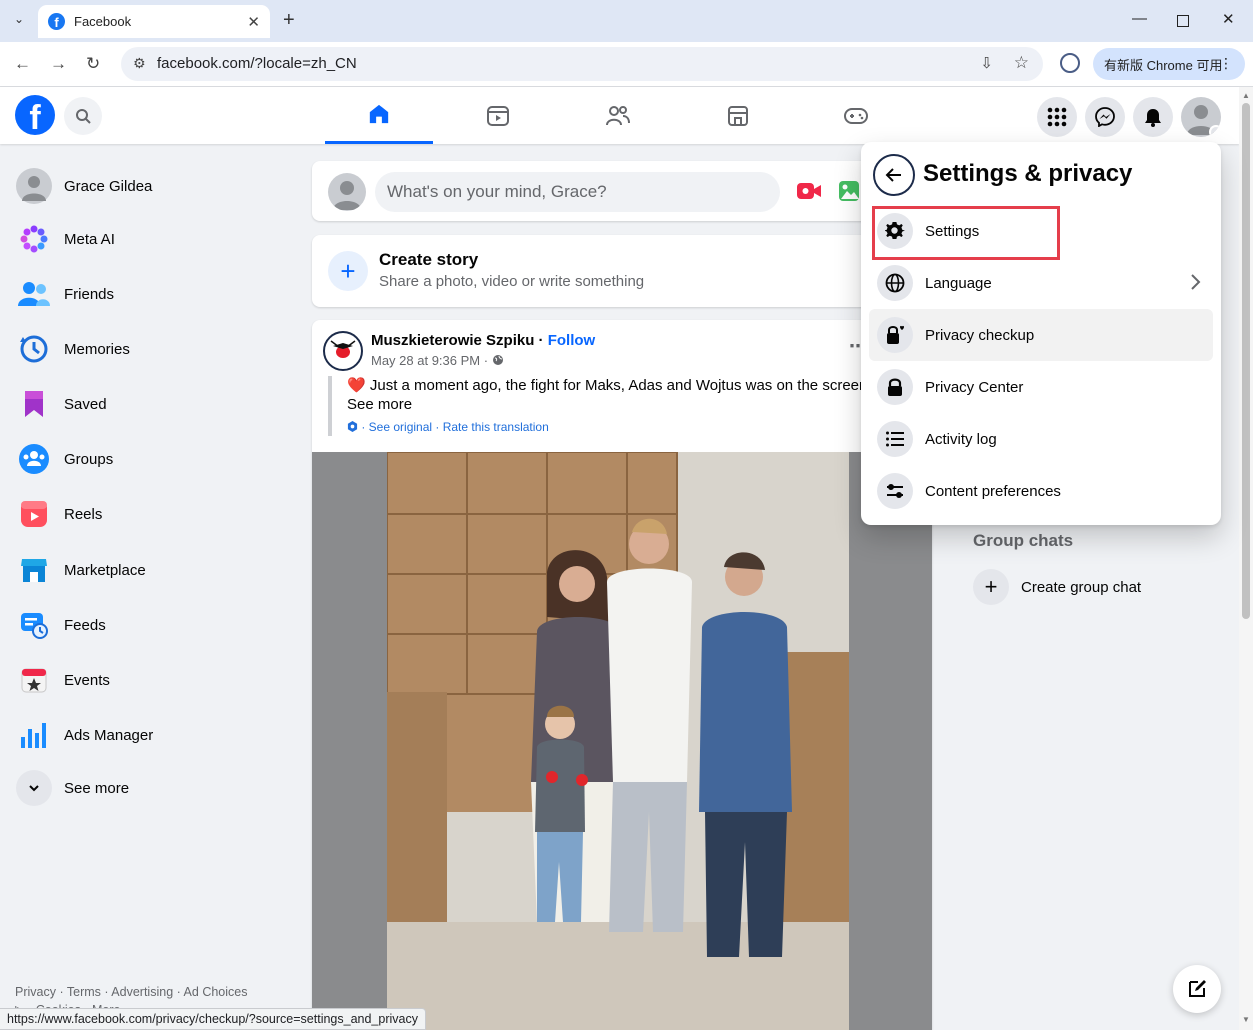 This screenshot has height=1030, width=1253. I want to click on search-button, so click(83, 116).